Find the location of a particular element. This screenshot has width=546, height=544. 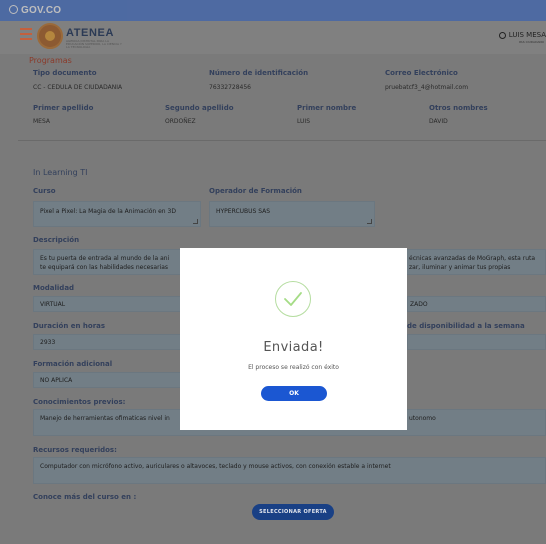

modalidad-field: VIRTUAL is located at coordinates (107, 304).